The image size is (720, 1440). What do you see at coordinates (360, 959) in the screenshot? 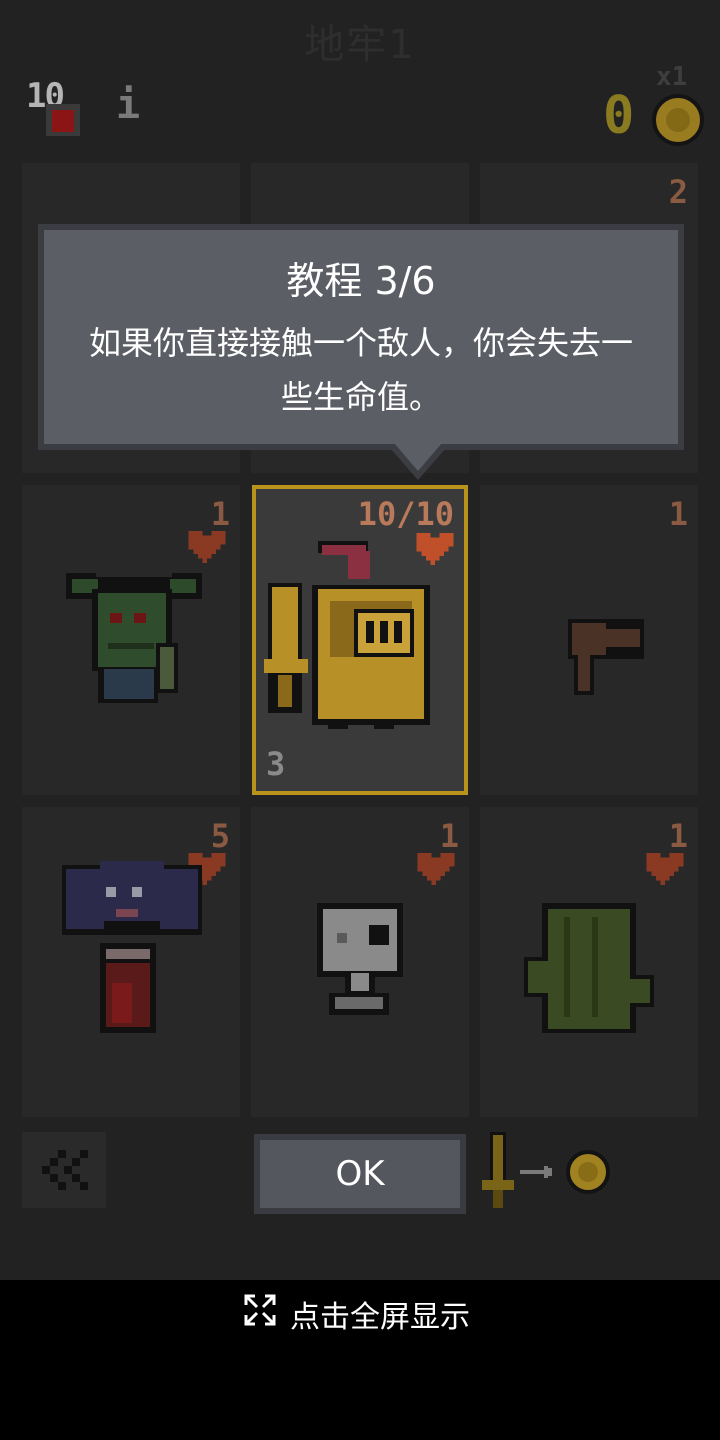
I see `skull-icon` at bounding box center [360, 959].